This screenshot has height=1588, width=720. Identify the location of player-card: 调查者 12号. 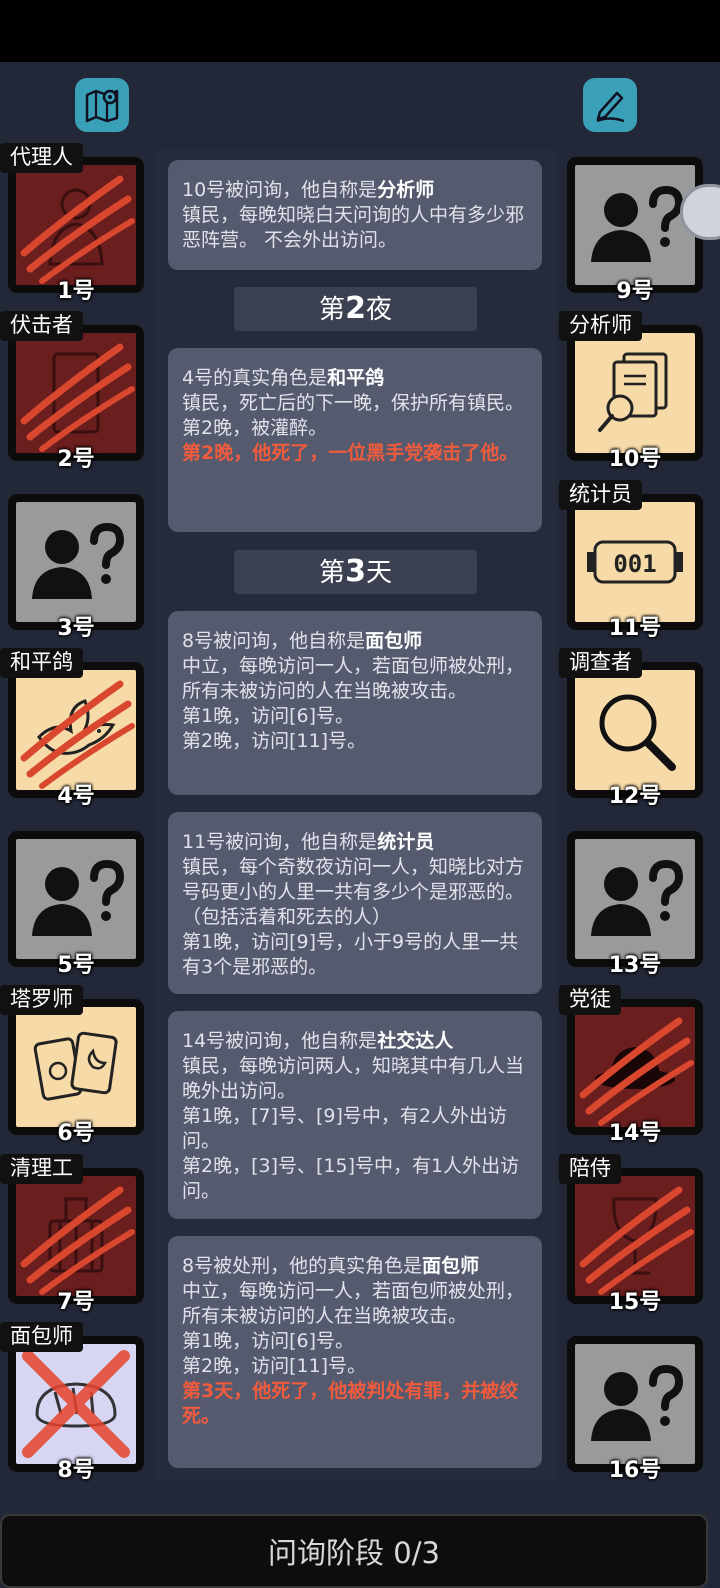
(631, 728).